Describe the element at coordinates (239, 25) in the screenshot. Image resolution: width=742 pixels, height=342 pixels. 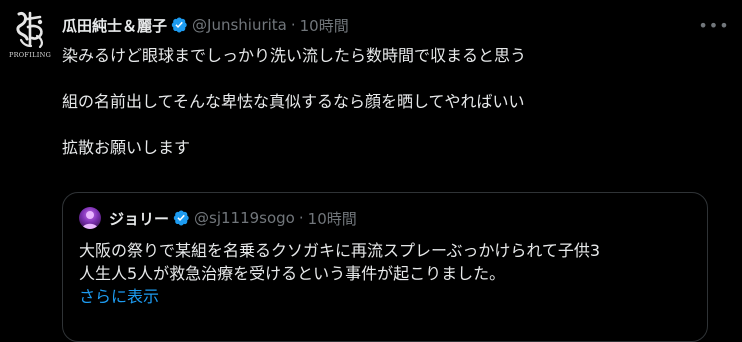
I see `author-handle: @Junshiurita` at that location.